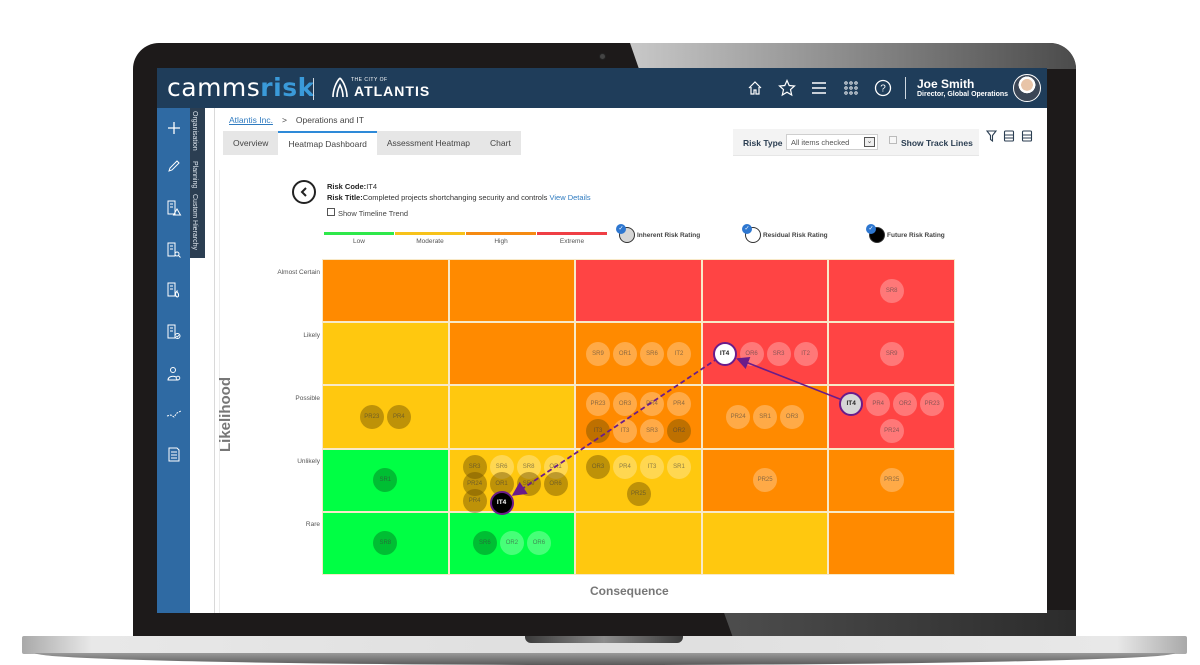 Image resolution: width=1200 pixels, height=665 pixels. I want to click on show-timeline-label: Show Timeline Trend, so click(373, 213).